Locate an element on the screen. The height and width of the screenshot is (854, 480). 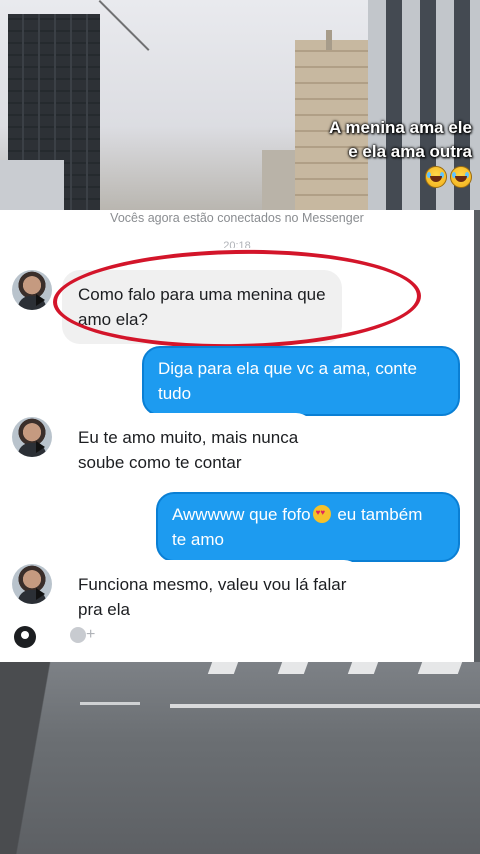
red-circle-annotation is located at coordinates (237, 299).